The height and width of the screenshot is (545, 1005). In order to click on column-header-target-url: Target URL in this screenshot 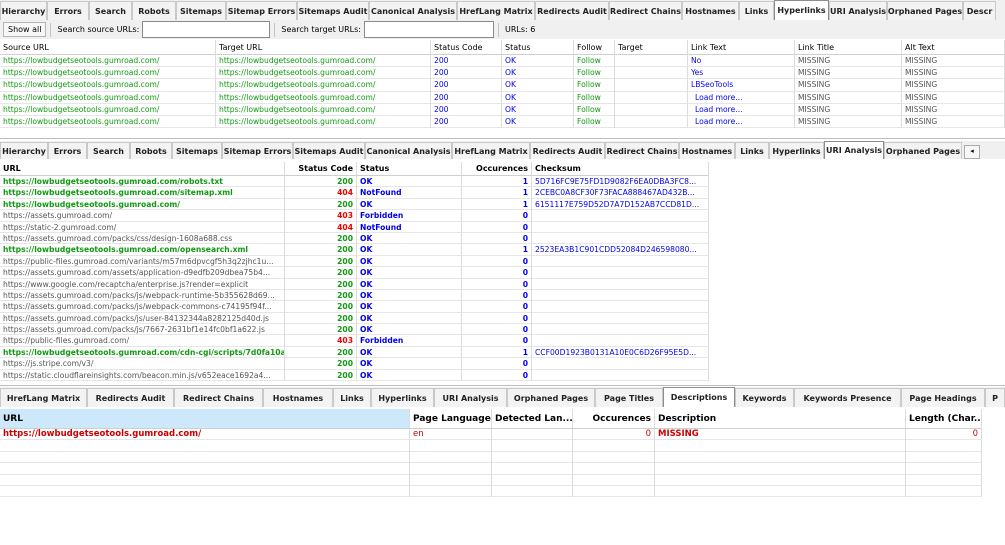, I will do `click(323, 47)`.